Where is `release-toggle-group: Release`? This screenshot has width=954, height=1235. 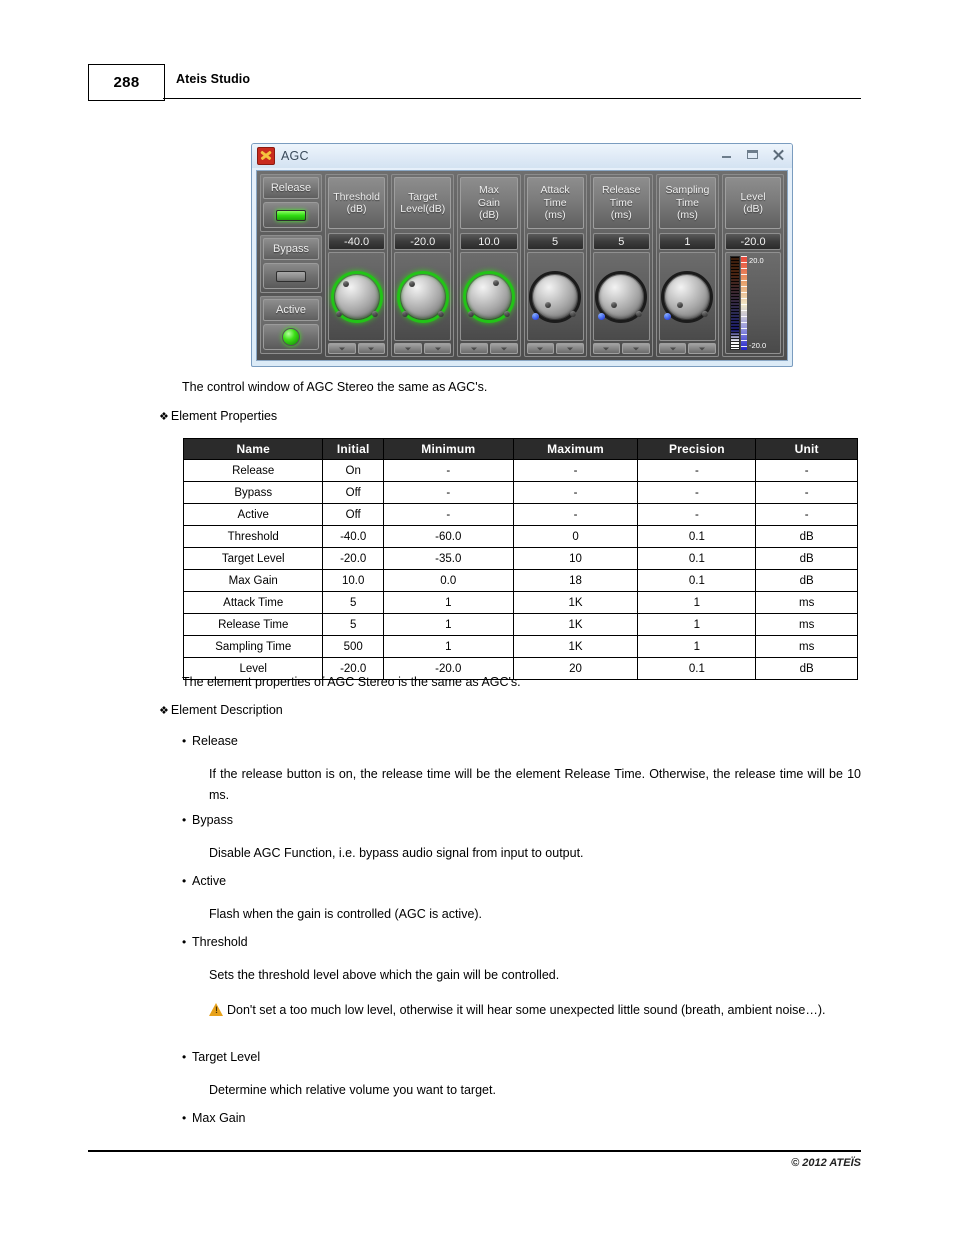
release-toggle-group: Release is located at coordinates (291, 203).